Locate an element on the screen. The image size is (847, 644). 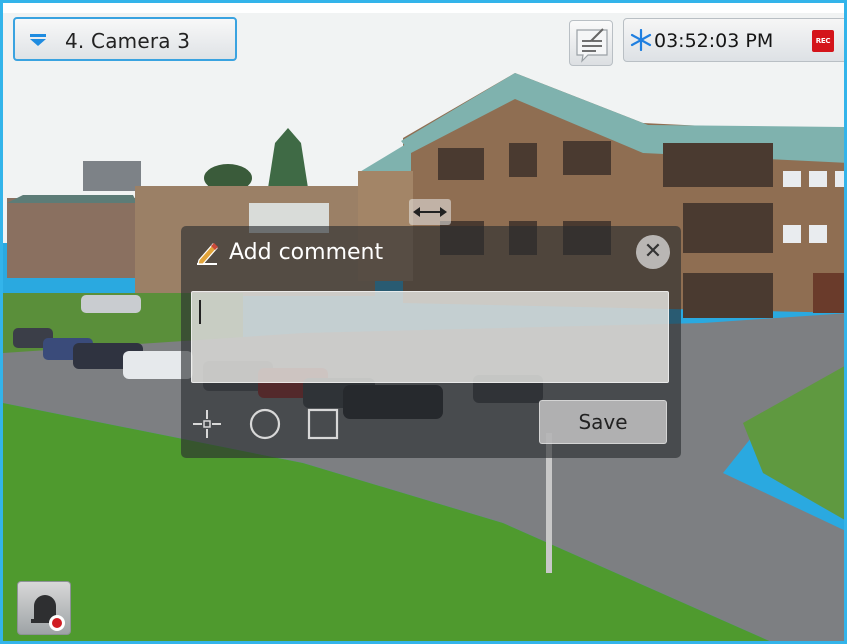
pencil-icon is located at coordinates (207, 254).